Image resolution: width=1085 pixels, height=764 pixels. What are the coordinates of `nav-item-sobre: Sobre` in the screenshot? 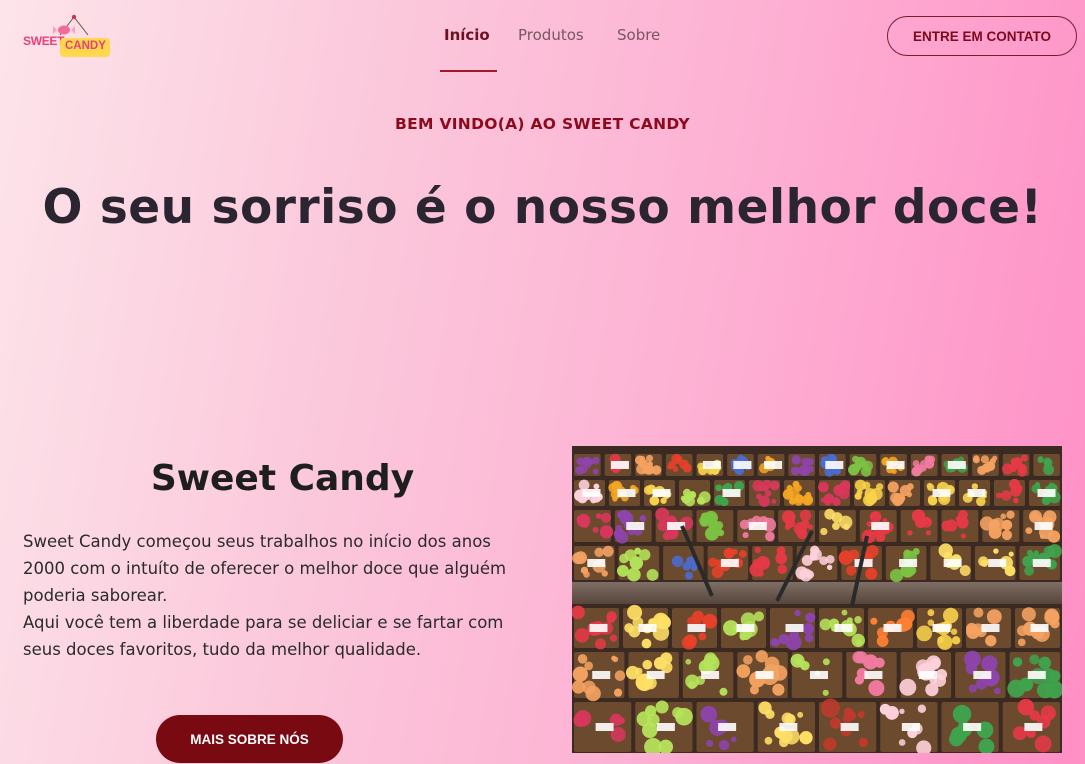 It's located at (638, 35).